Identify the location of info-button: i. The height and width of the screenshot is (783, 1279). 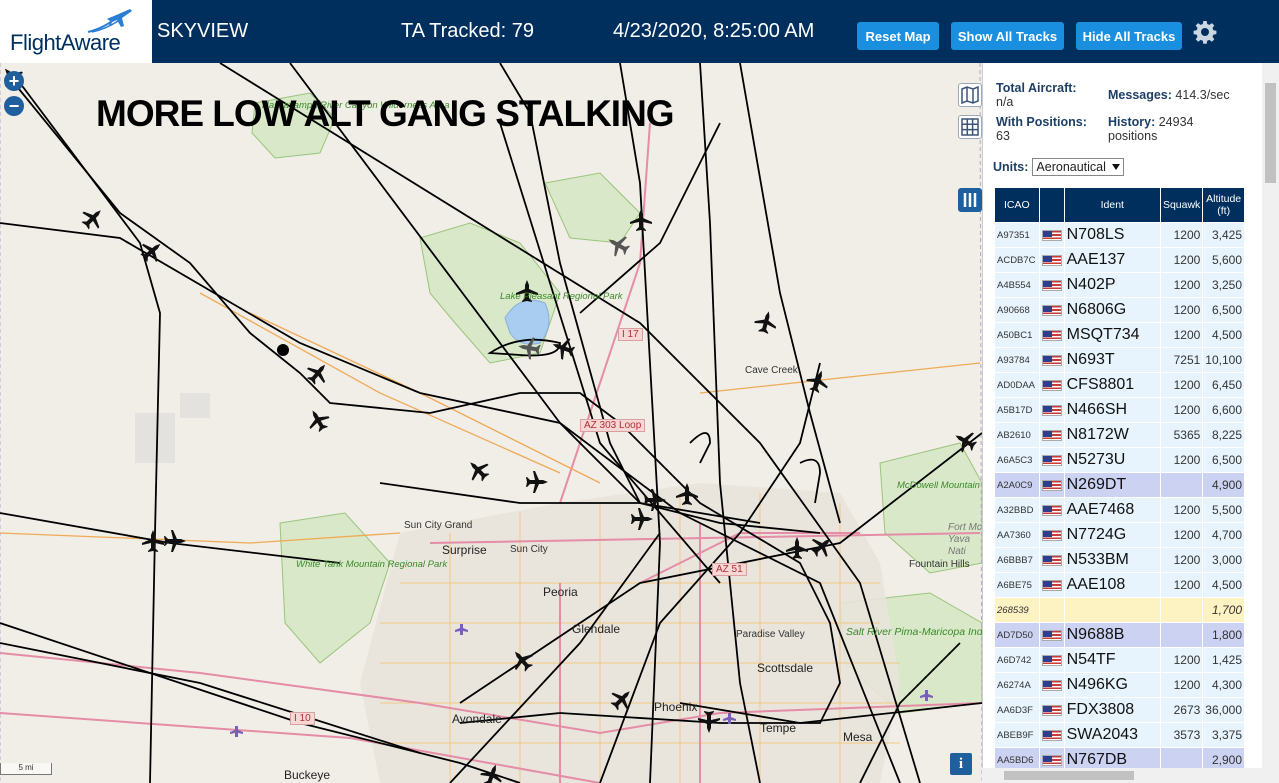
(961, 764).